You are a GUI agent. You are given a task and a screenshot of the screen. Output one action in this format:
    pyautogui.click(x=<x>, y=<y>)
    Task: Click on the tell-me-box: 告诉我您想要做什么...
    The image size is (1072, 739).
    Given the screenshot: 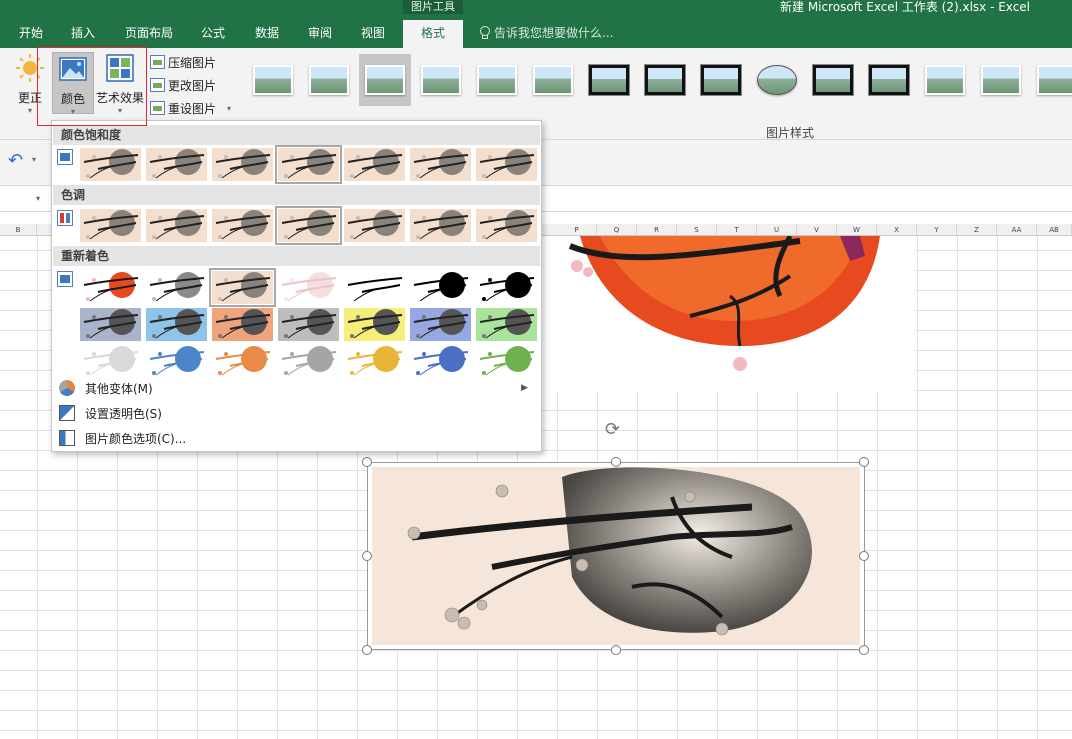 What is the action you would take?
    pyautogui.click(x=545, y=32)
    